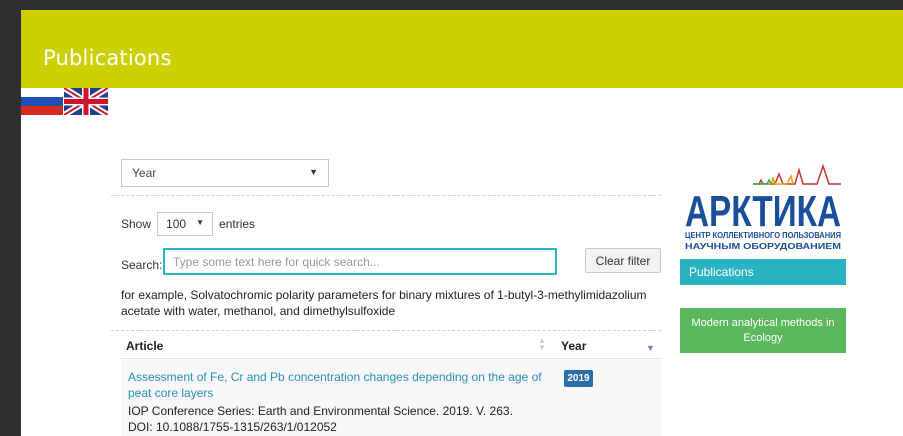  Describe the element at coordinates (42, 101) in the screenshot. I see `flag-ru-icon` at that location.